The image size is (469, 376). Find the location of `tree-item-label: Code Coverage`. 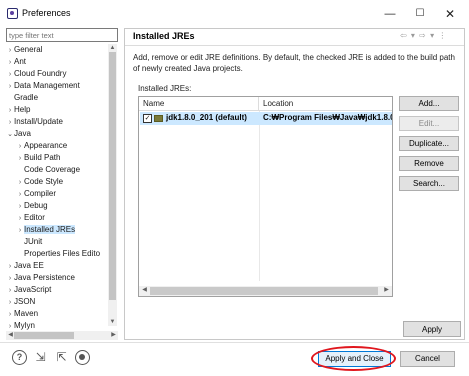

tree-item-label: Code Coverage is located at coordinates (52, 169).